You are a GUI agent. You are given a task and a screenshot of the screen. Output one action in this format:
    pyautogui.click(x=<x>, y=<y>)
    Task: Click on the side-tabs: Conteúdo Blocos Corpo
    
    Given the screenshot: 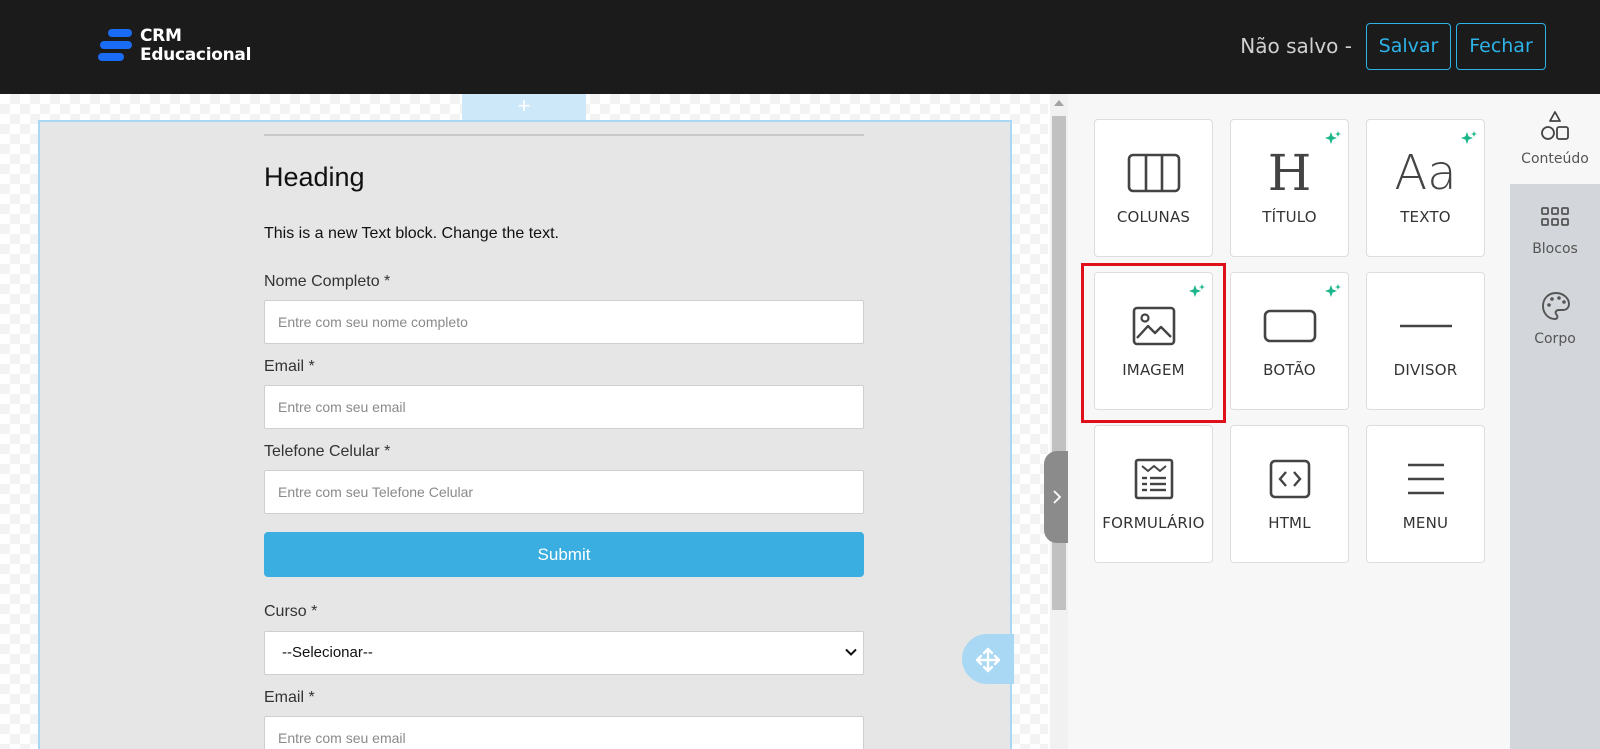 What is the action you would take?
    pyautogui.click(x=1555, y=421)
    